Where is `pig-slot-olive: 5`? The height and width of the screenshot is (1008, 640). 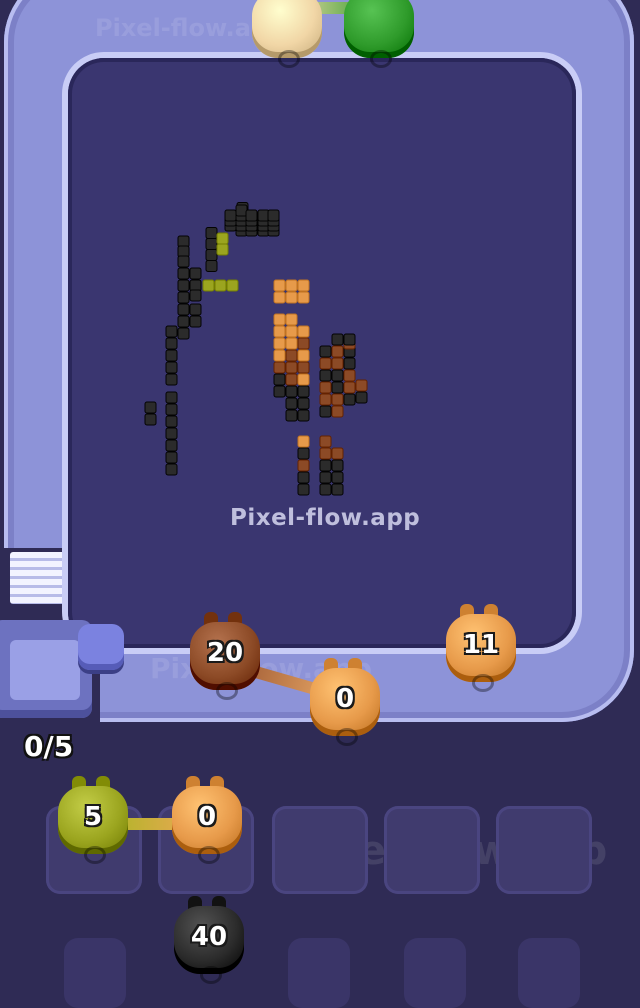 pig-slot-olive: 5 is located at coordinates (93, 820).